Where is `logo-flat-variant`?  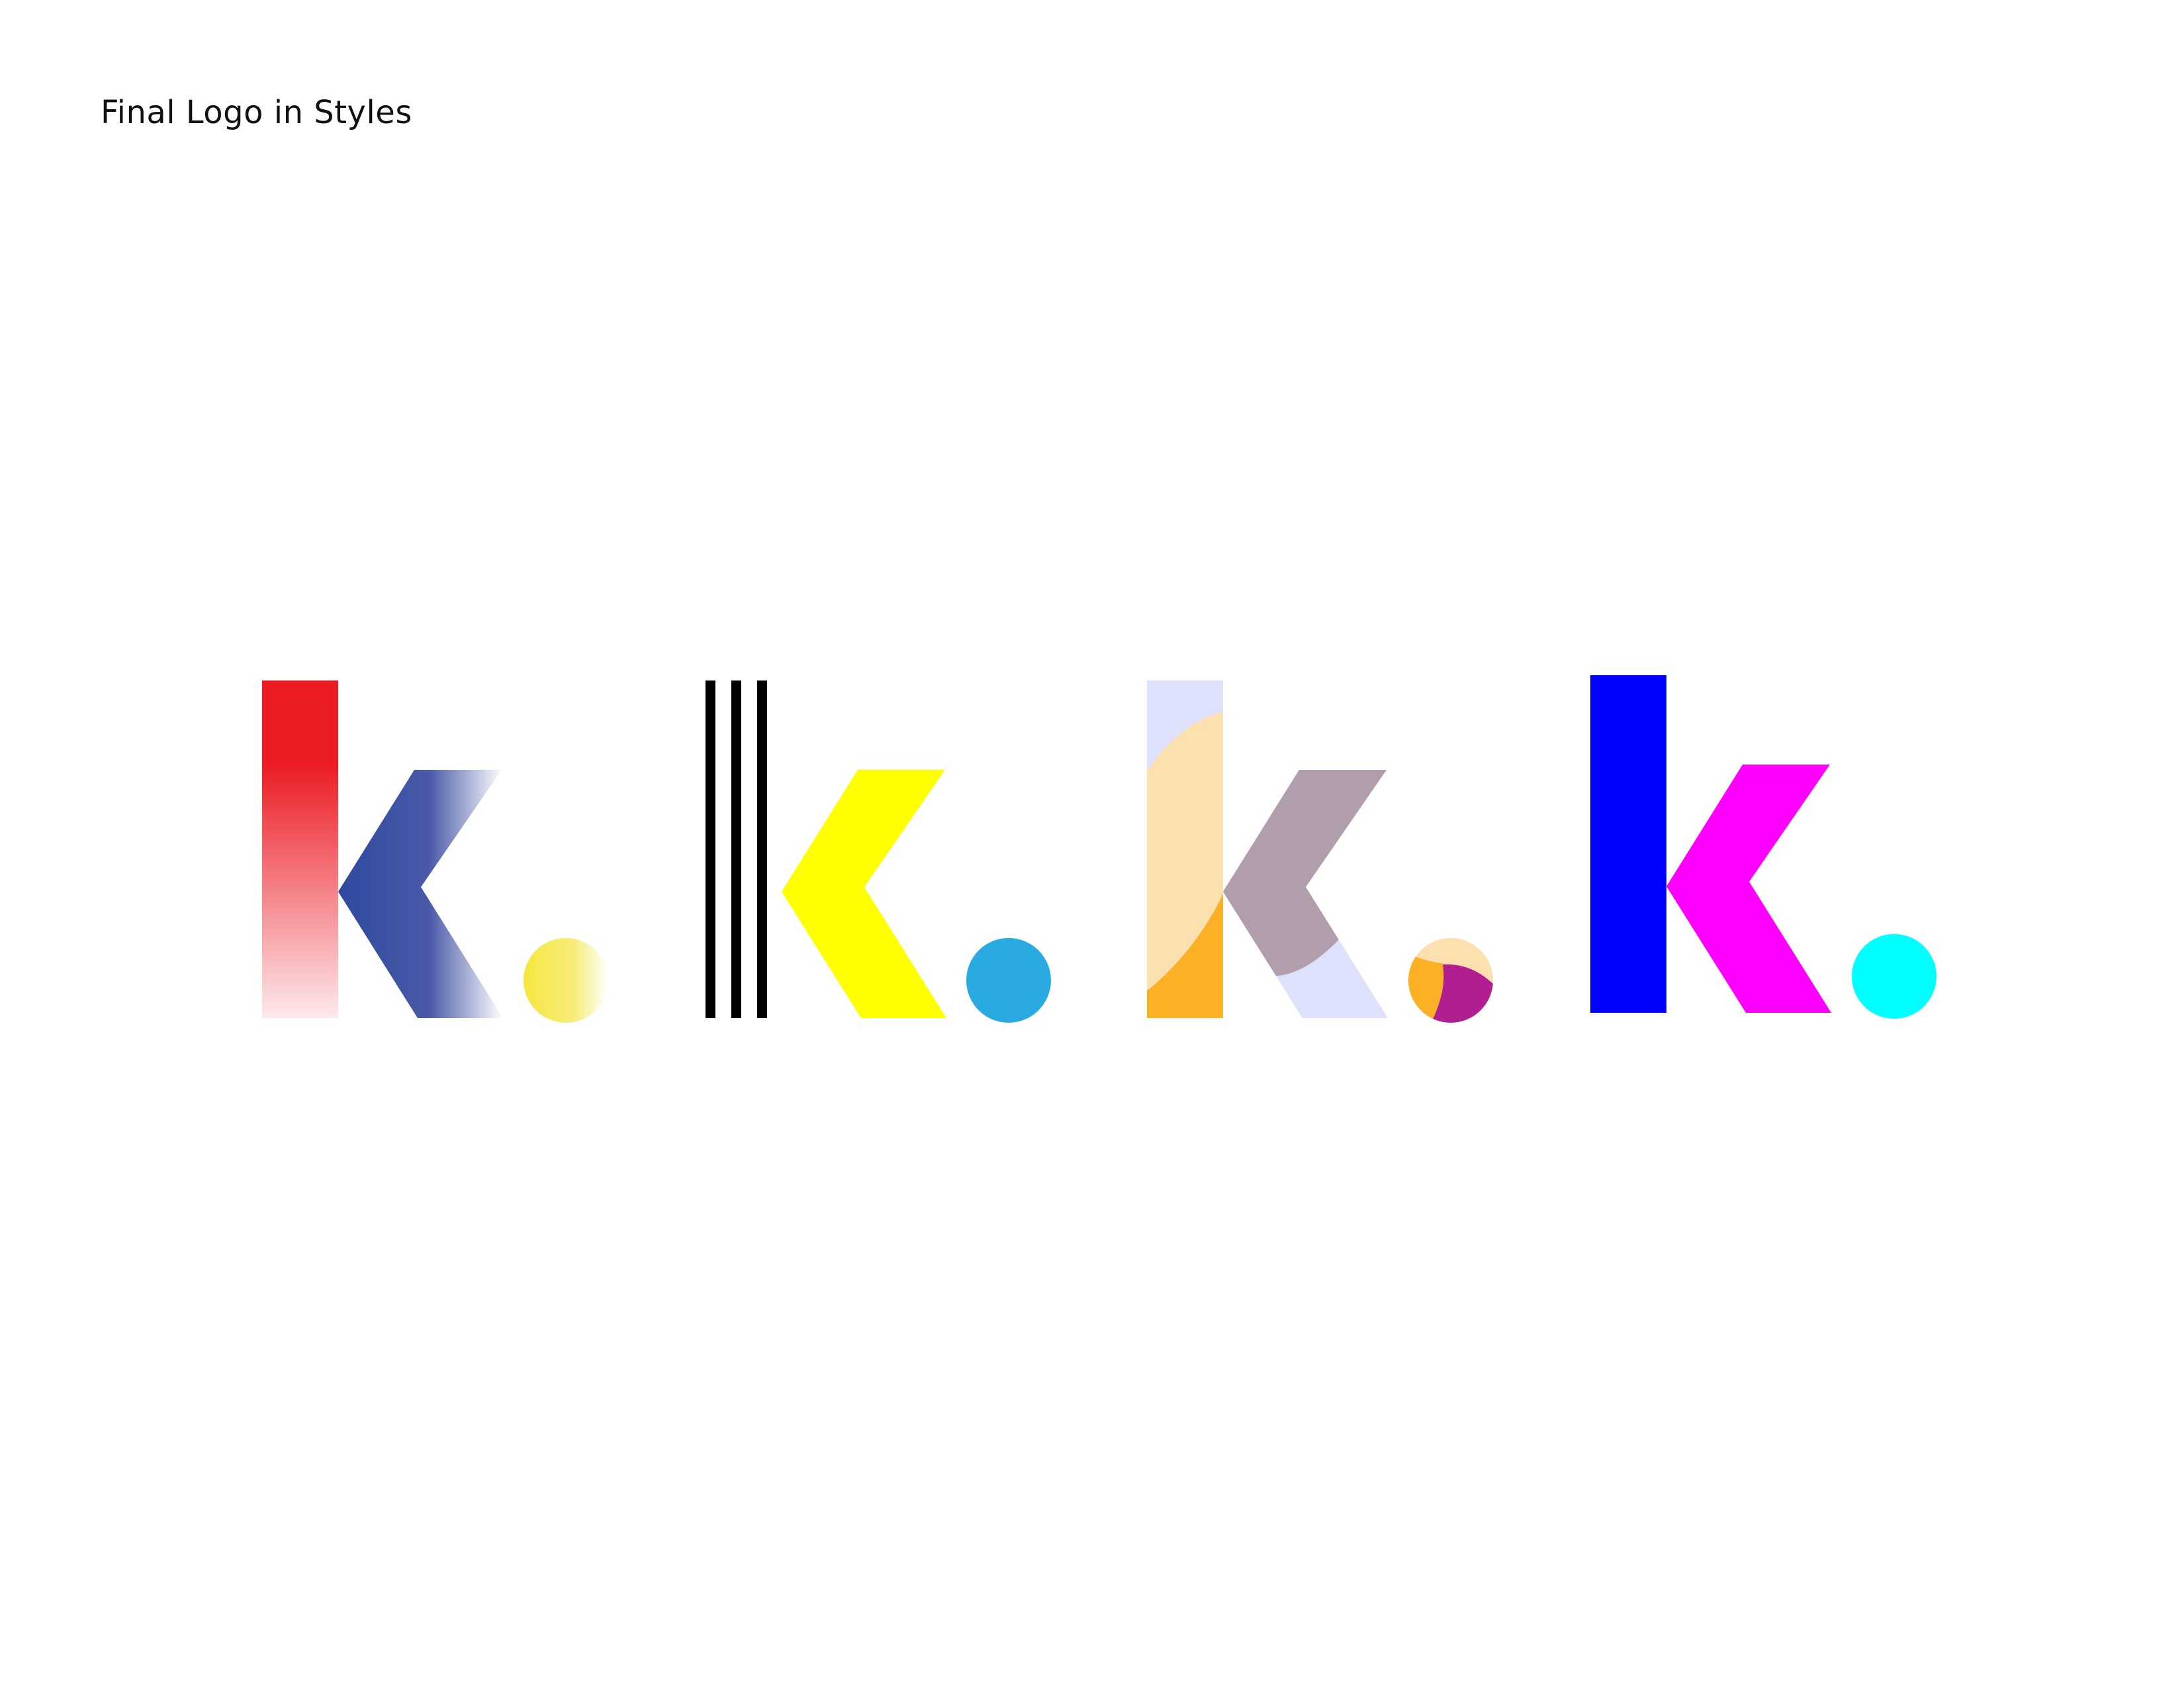
logo-flat-variant is located at coordinates (1763, 847).